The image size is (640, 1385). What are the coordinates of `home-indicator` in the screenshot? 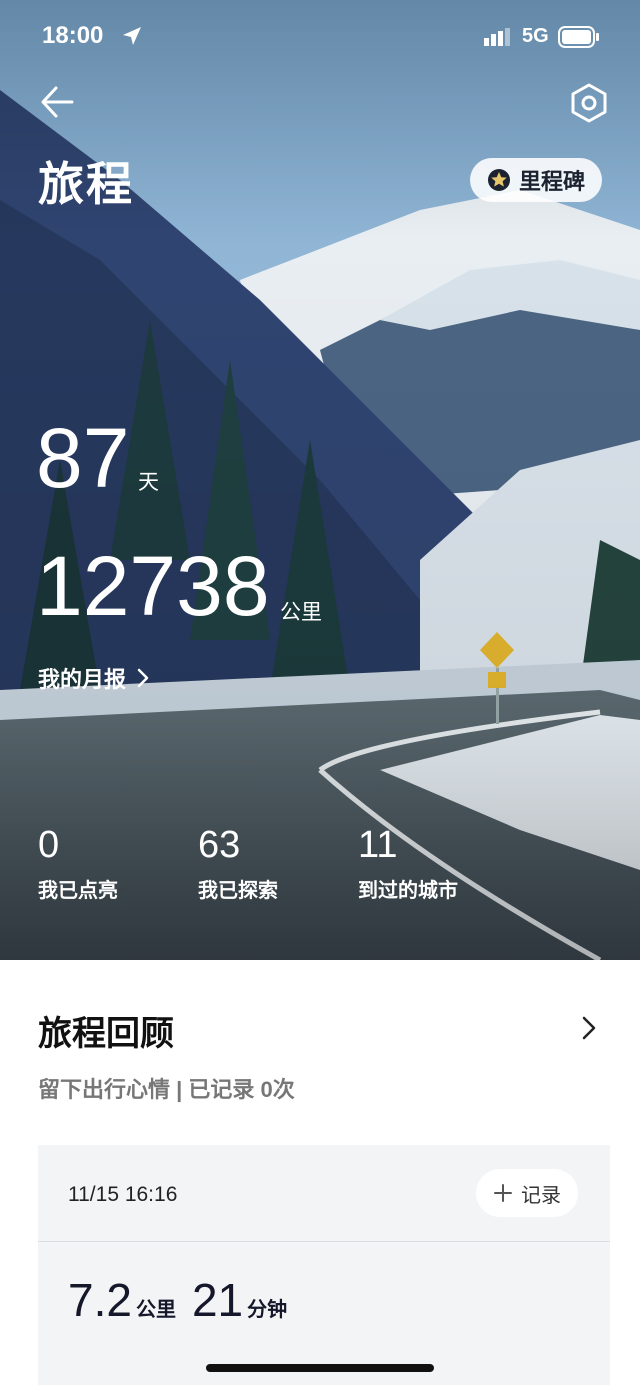 It's located at (320, 1368).